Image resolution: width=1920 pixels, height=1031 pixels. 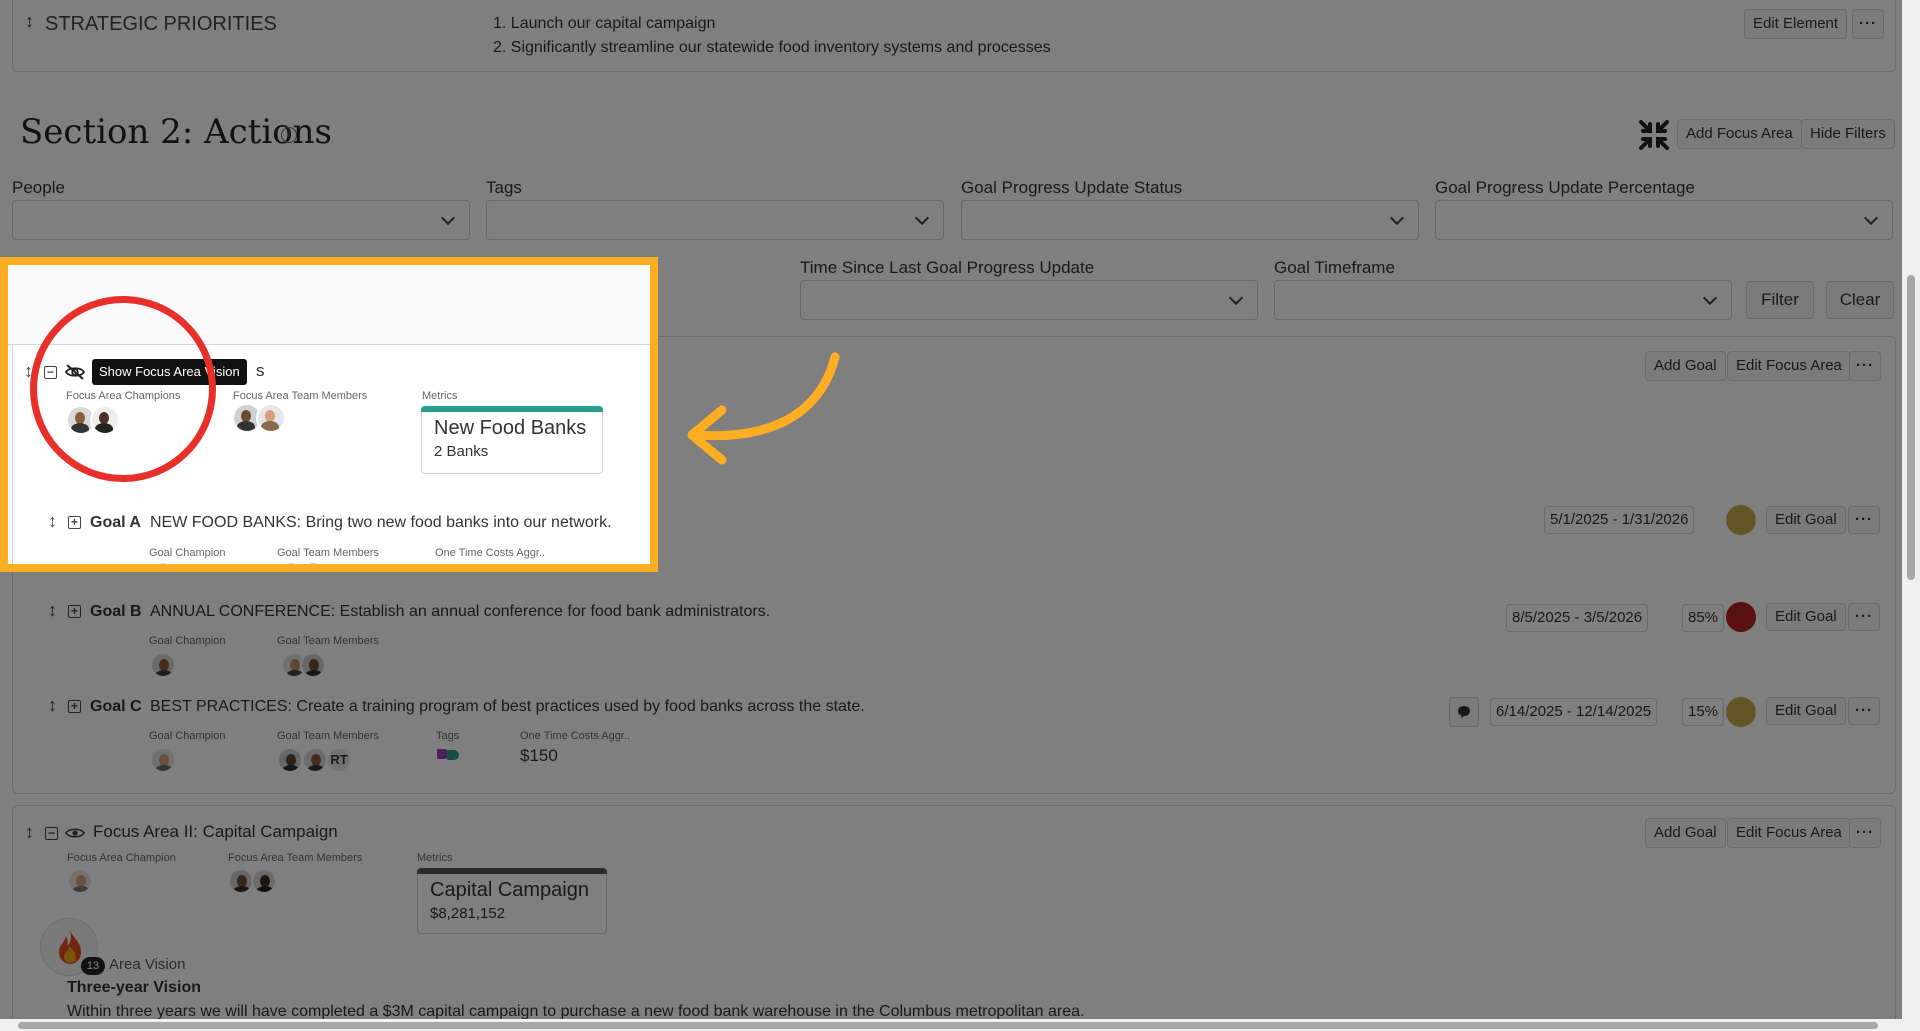 I want to click on metric-title: Capital Campaign, so click(x=509, y=890).